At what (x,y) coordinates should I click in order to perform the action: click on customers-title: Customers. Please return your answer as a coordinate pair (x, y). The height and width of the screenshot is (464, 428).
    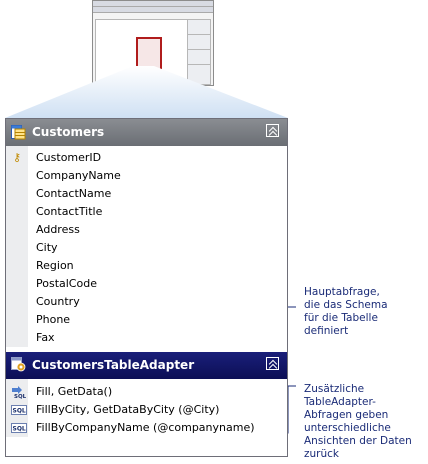
    Looking at the image, I should click on (68, 132).